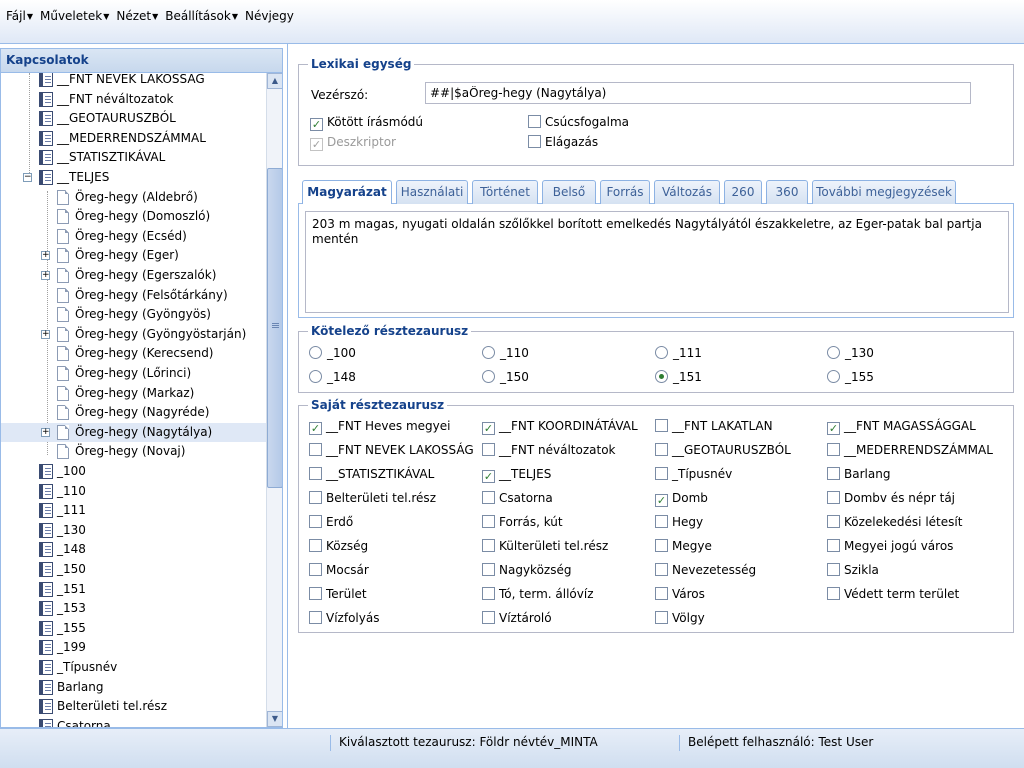 Image resolution: width=1024 pixels, height=768 pixels. What do you see at coordinates (505, 192) in the screenshot?
I see `tab-2: Történet` at bounding box center [505, 192].